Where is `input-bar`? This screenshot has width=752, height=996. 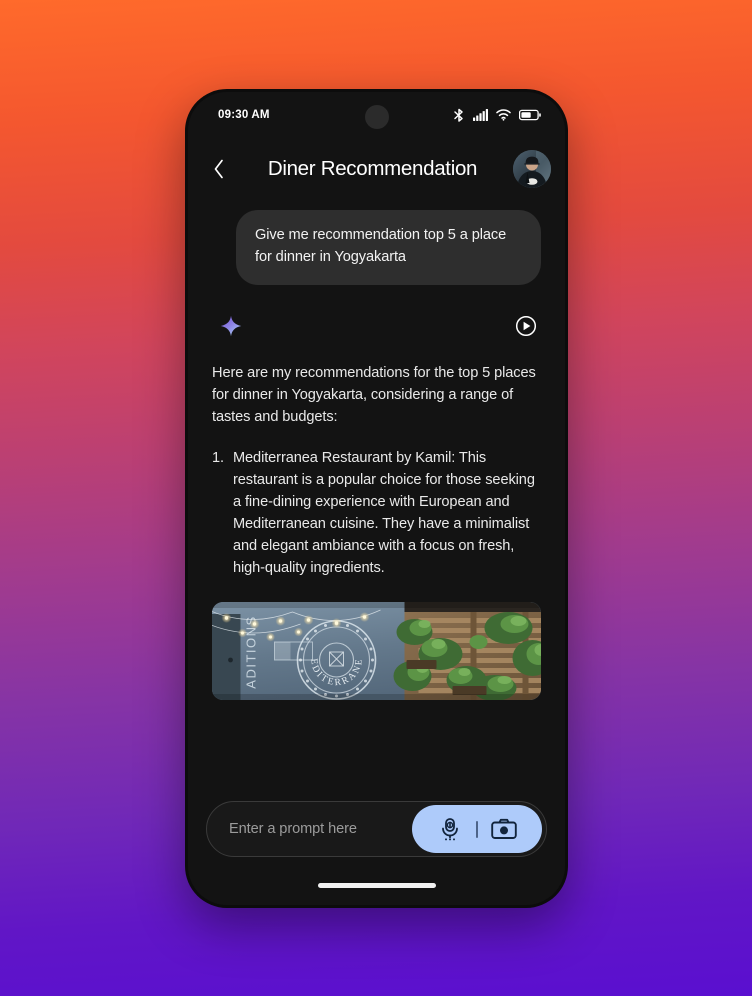
input-bar is located at coordinates (376, 829).